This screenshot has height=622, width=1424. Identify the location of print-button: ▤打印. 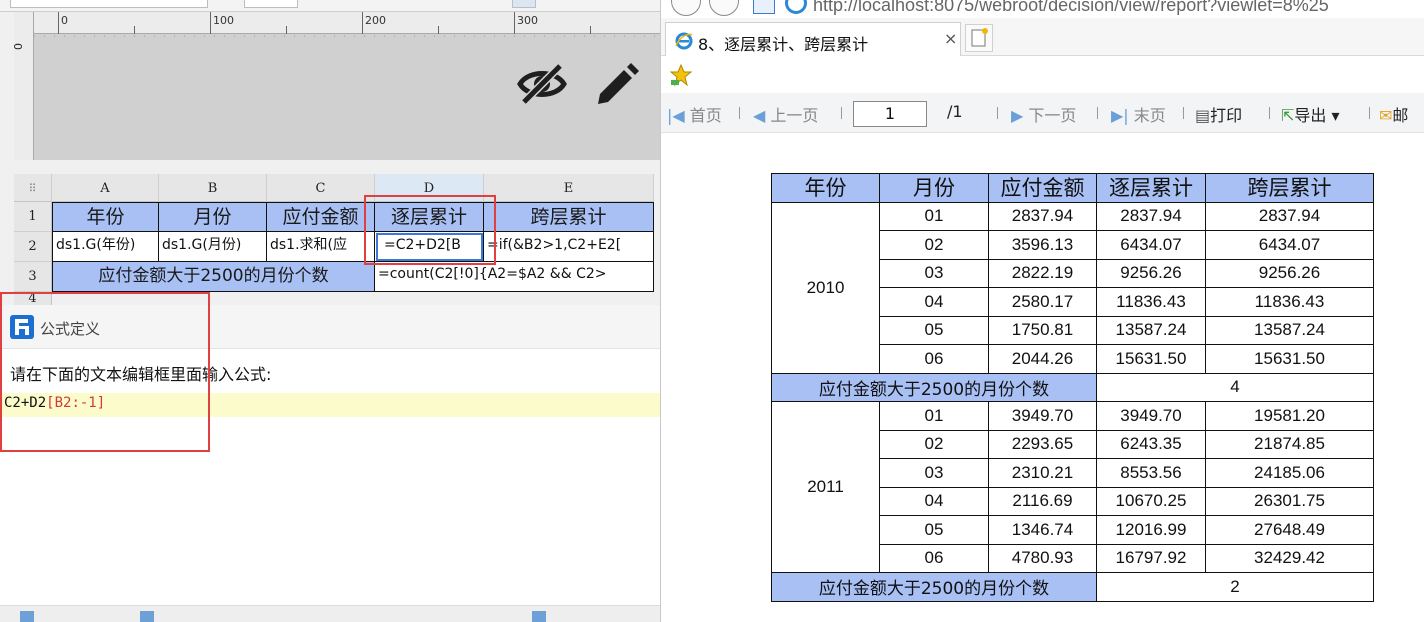
(1218, 114).